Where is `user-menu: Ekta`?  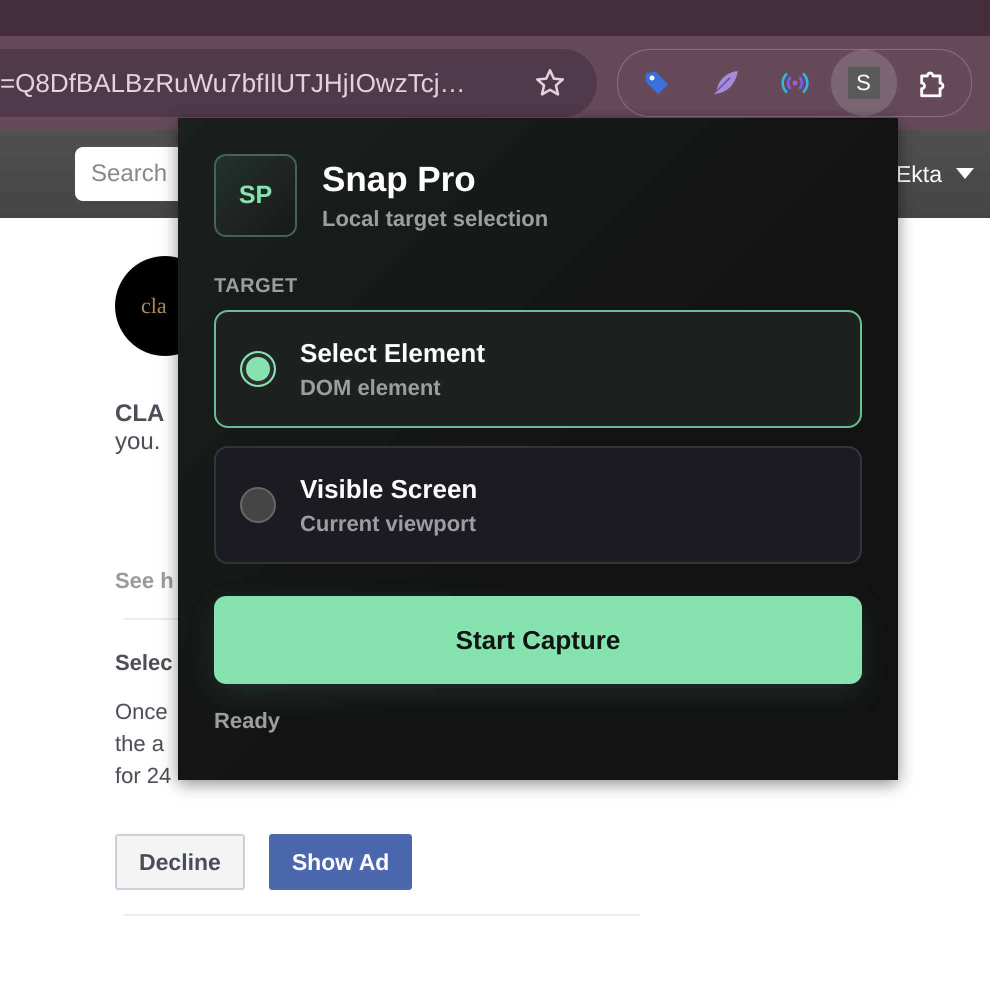 user-menu: Ekta is located at coordinates (935, 174).